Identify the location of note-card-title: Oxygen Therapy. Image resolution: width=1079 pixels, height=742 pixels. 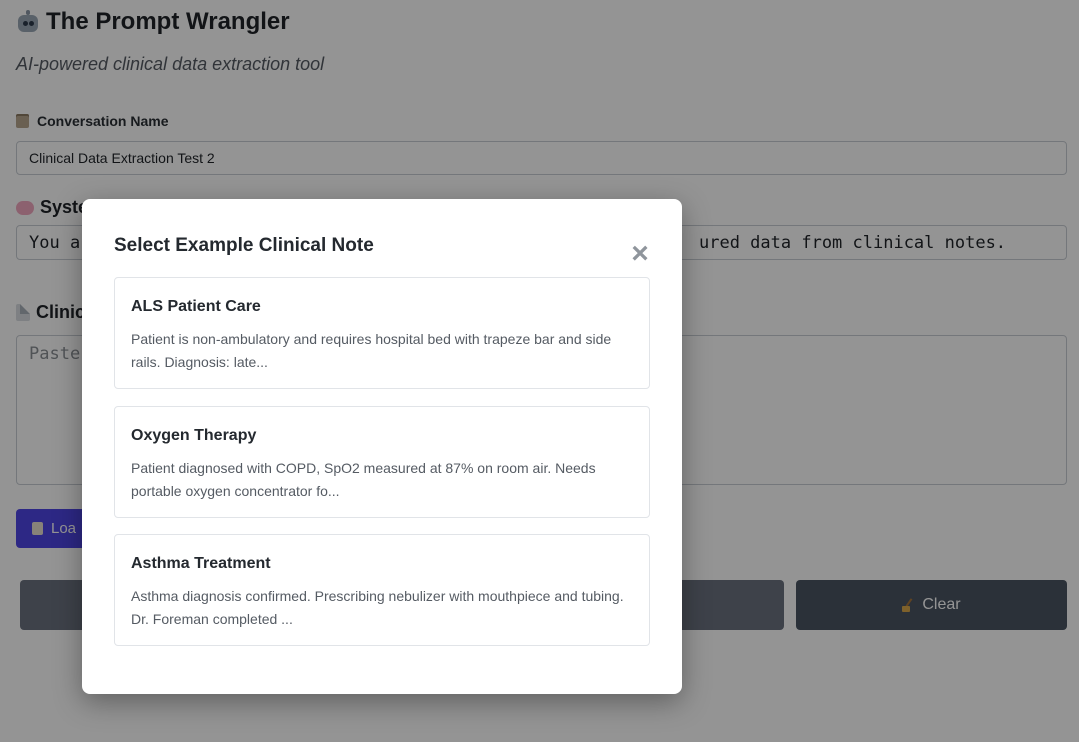
(194, 435).